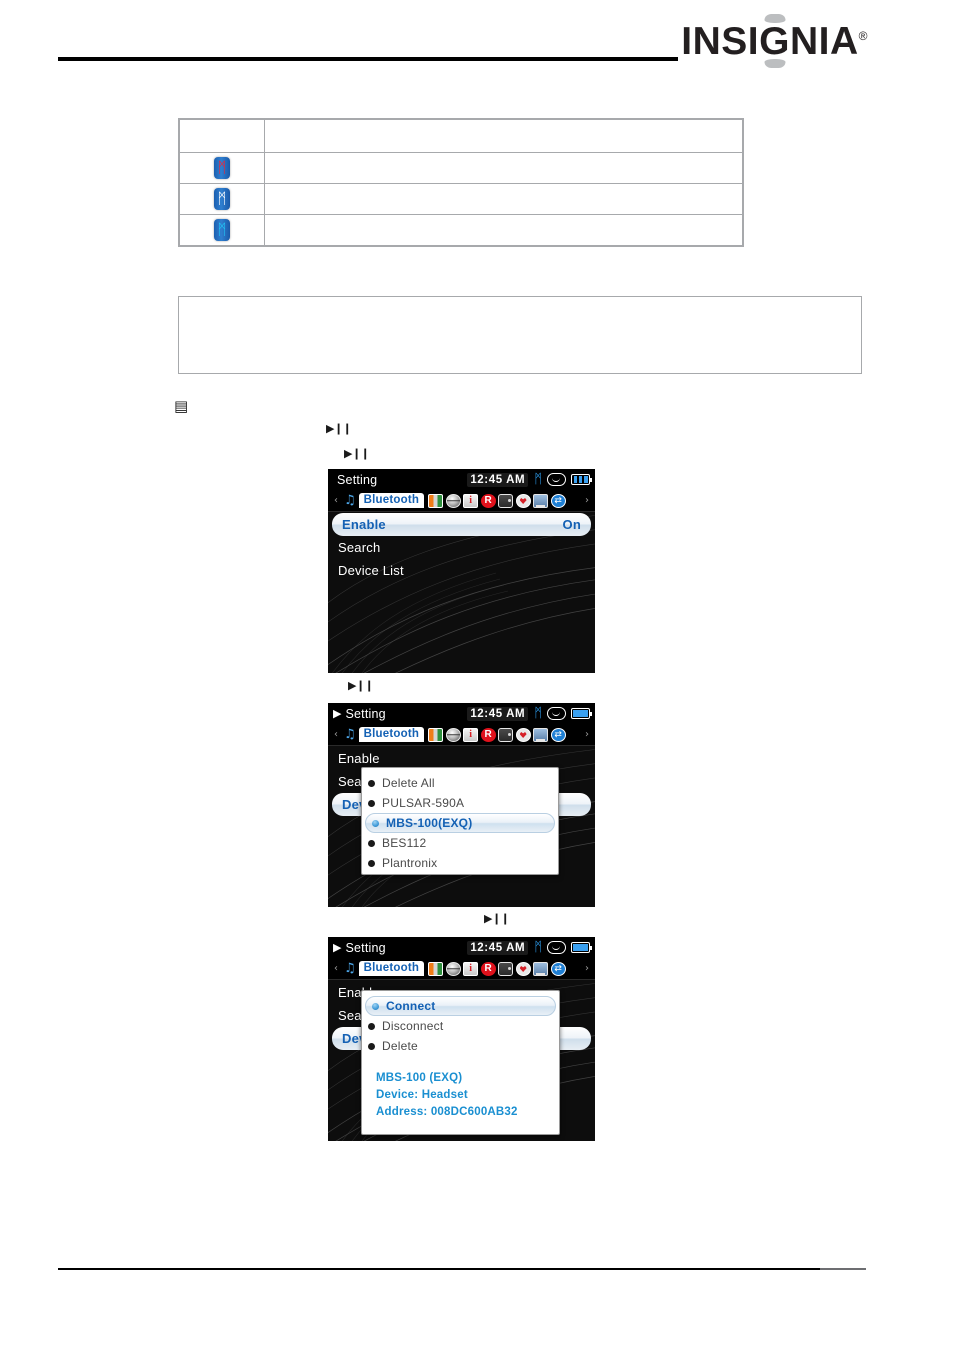 The height and width of the screenshot is (1351, 954). What do you see at coordinates (520, 335) in the screenshot?
I see `note-callout-box` at bounding box center [520, 335].